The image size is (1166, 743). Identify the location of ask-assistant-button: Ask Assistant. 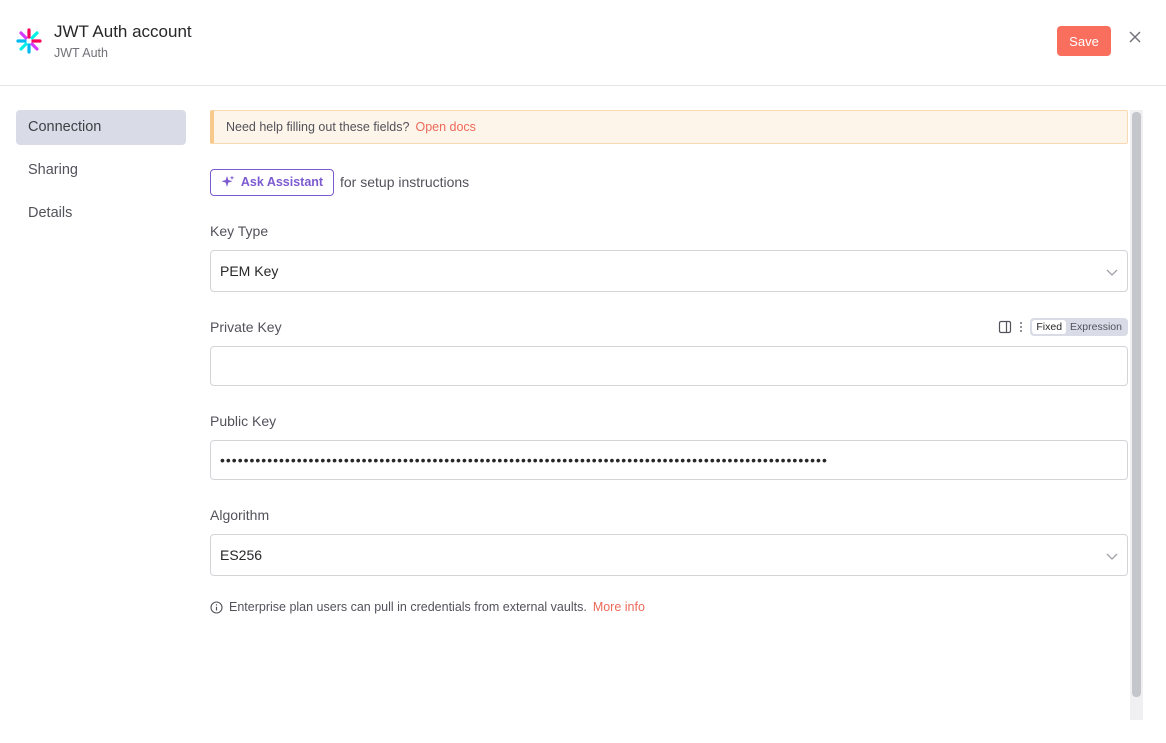
(272, 182).